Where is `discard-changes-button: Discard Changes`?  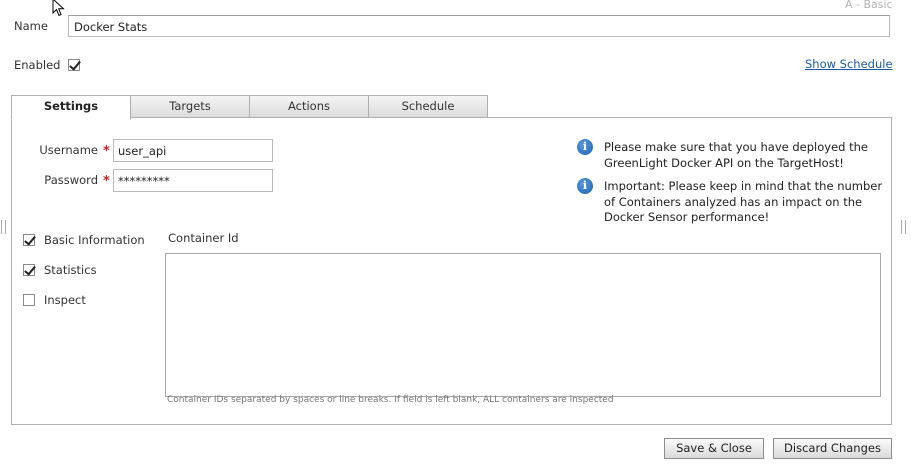 discard-changes-button: Discard Changes is located at coordinates (832, 448).